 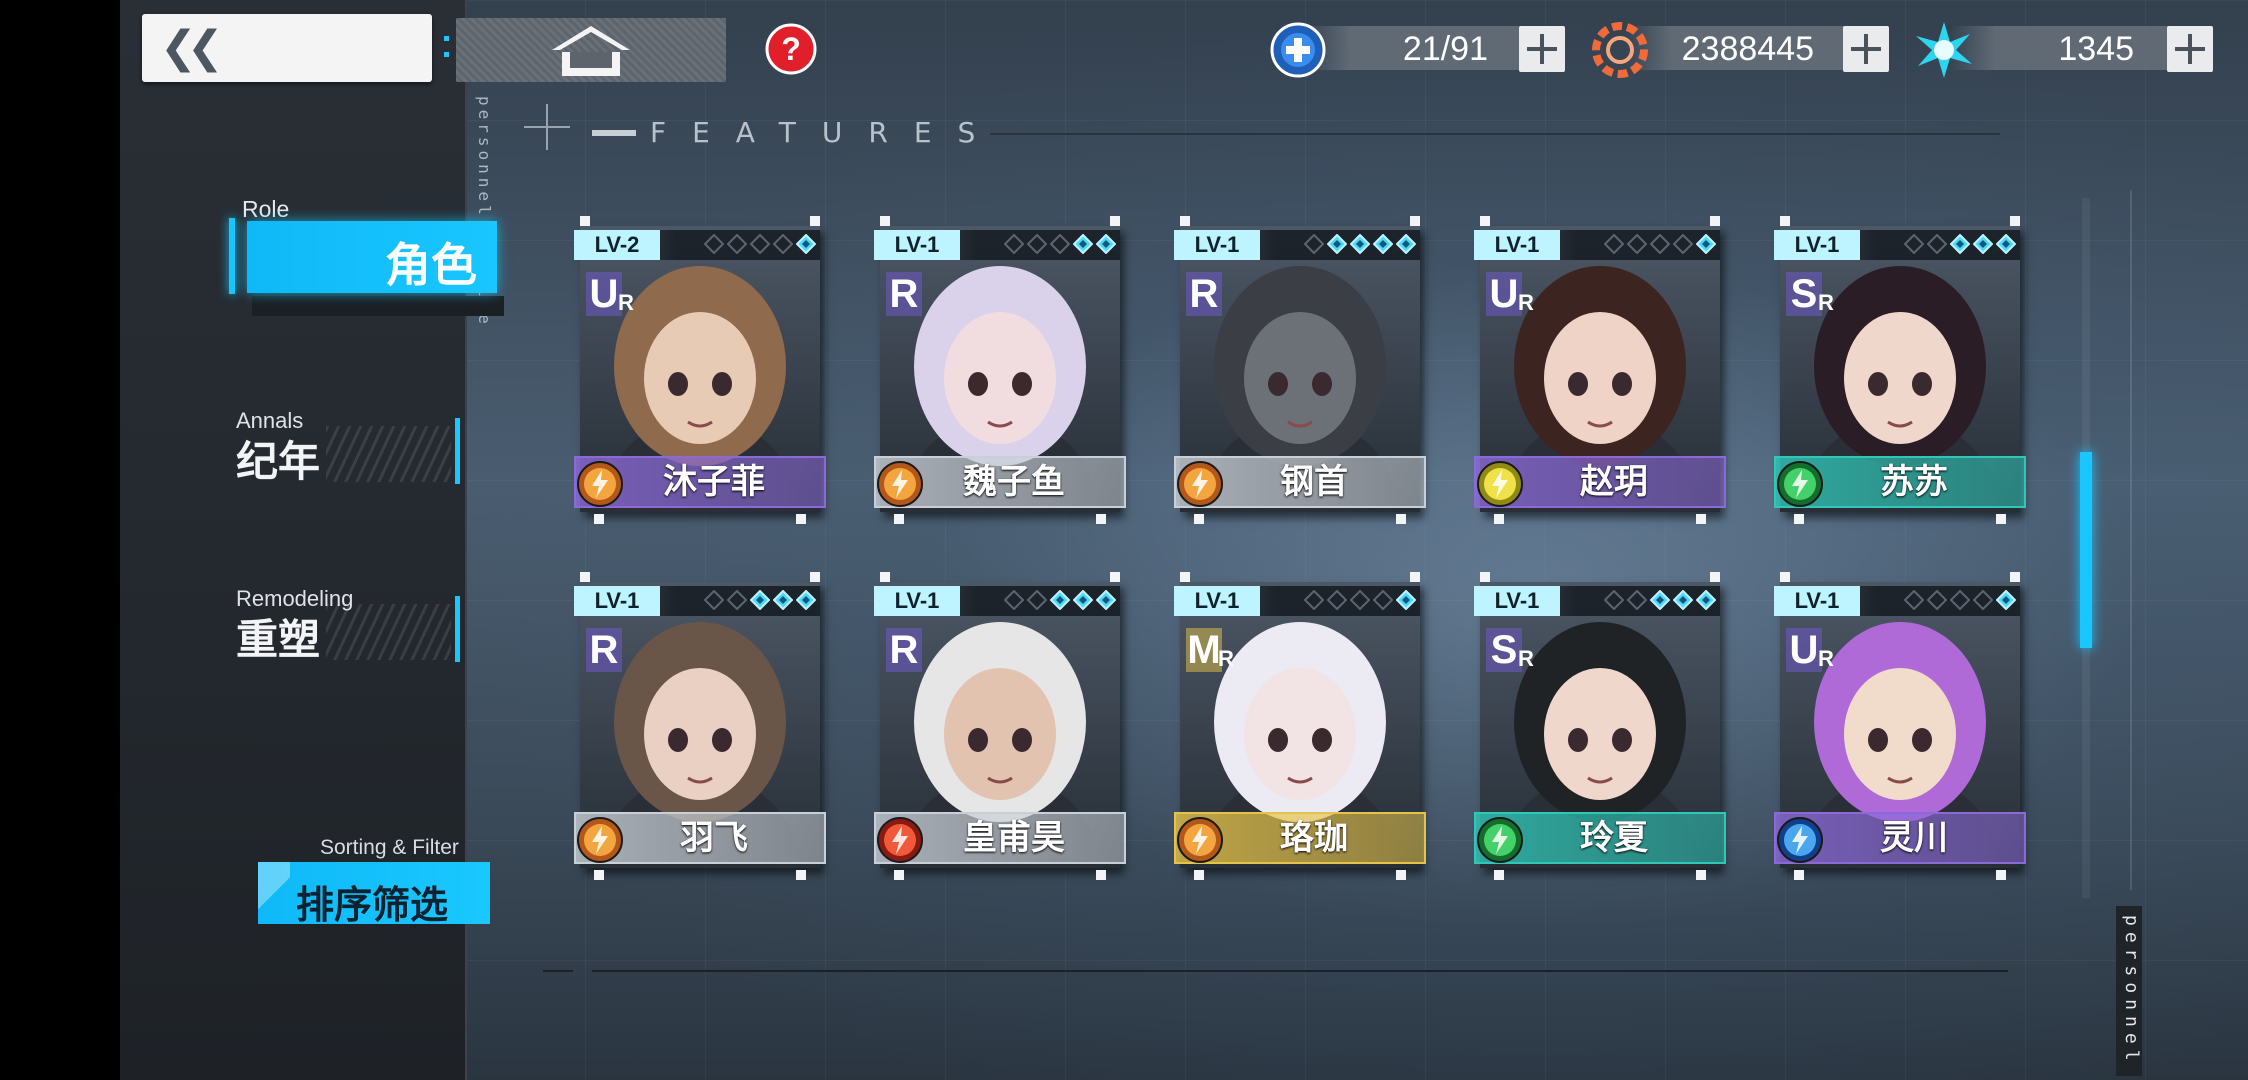 What do you see at coordinates (1866, 49) in the screenshot?
I see `add-coin-button` at bounding box center [1866, 49].